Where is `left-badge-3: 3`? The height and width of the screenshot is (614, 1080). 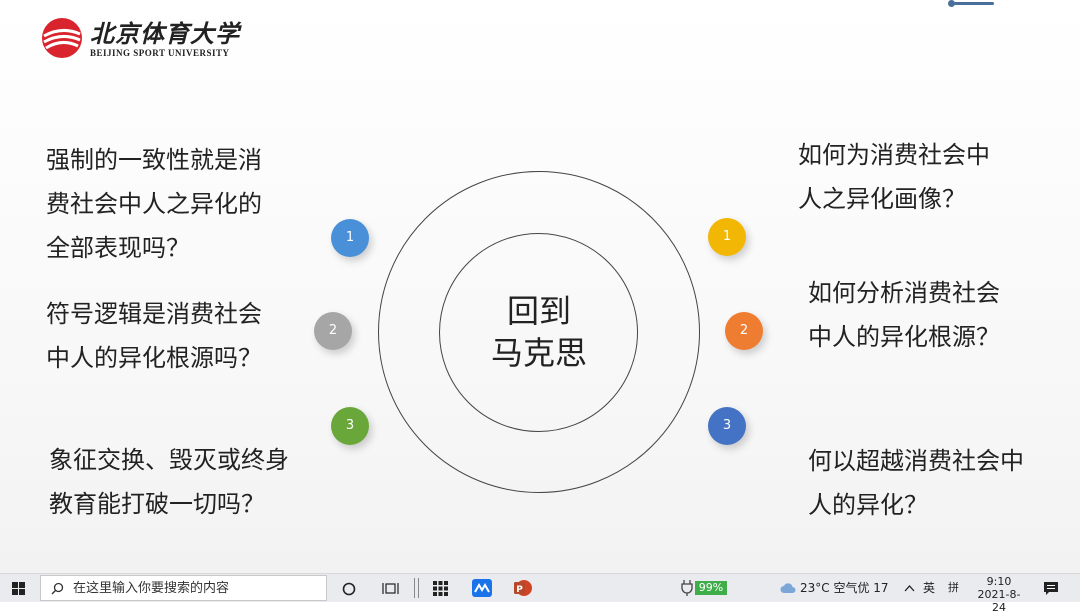 left-badge-3: 3 is located at coordinates (350, 426).